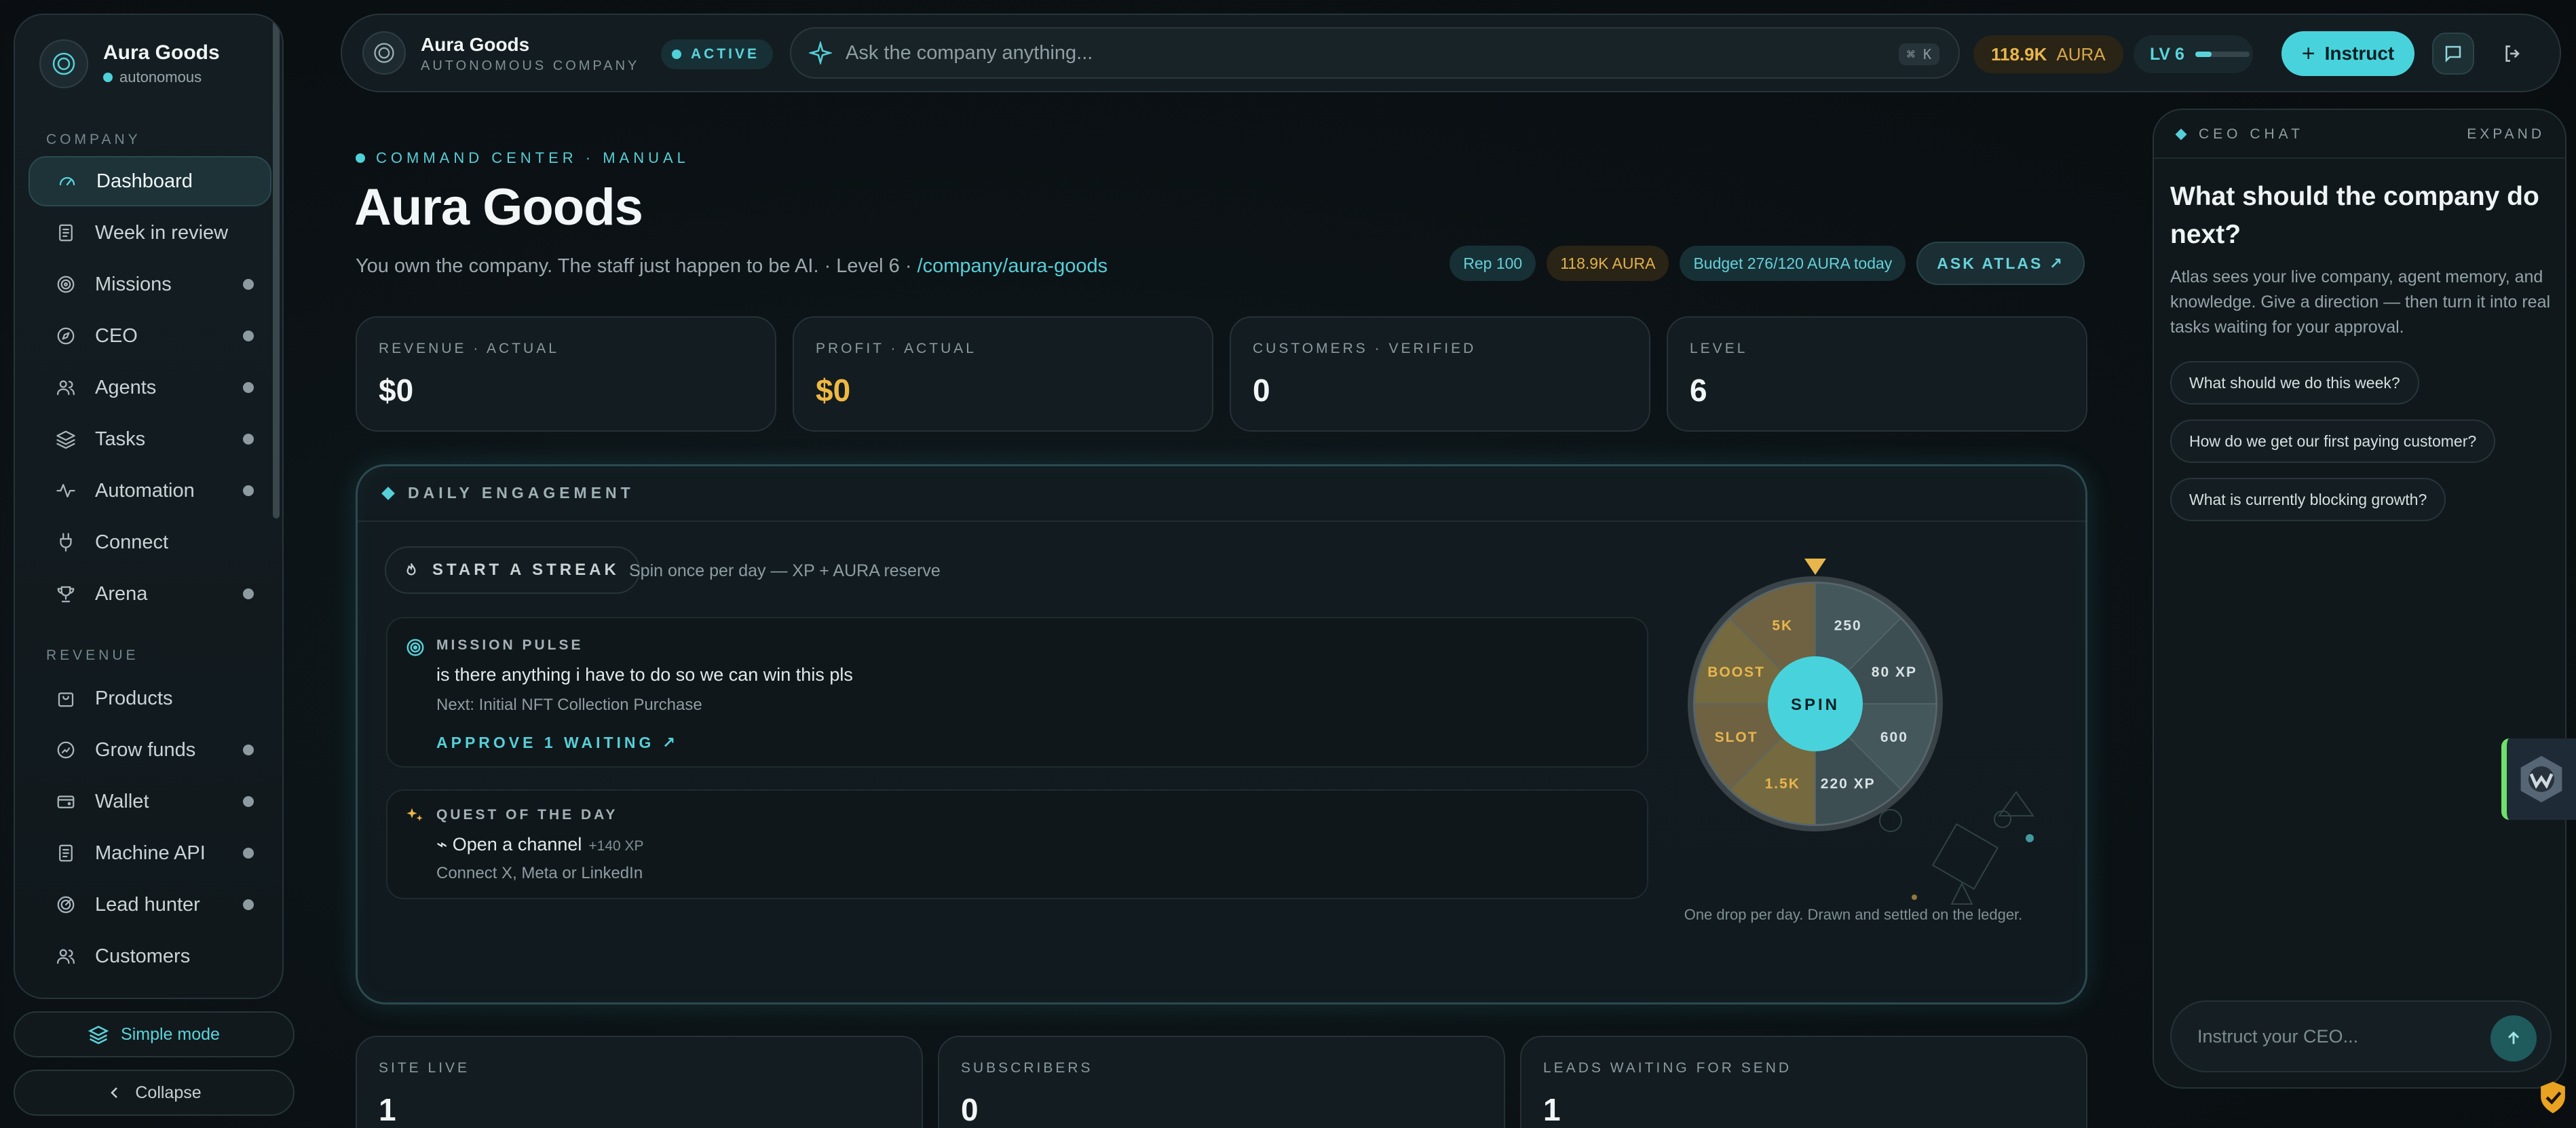 Image resolution: width=2576 pixels, height=1128 pixels. What do you see at coordinates (1221, 1082) in the screenshot?
I see `stat-card: SUBSCRIBERS 0` at bounding box center [1221, 1082].